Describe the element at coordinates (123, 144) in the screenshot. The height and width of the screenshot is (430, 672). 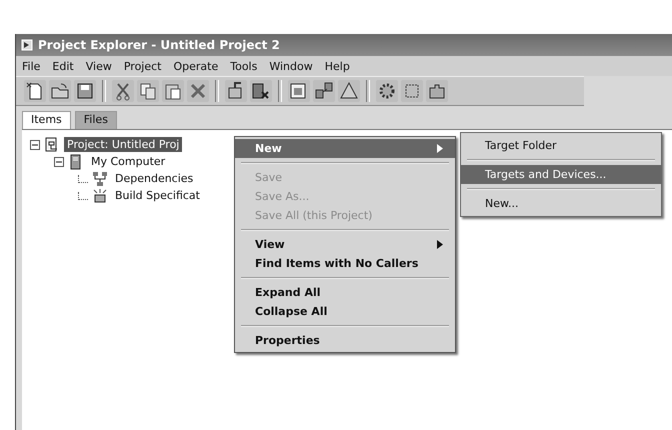
I see `tree-item: Project: Untitled Proj` at that location.